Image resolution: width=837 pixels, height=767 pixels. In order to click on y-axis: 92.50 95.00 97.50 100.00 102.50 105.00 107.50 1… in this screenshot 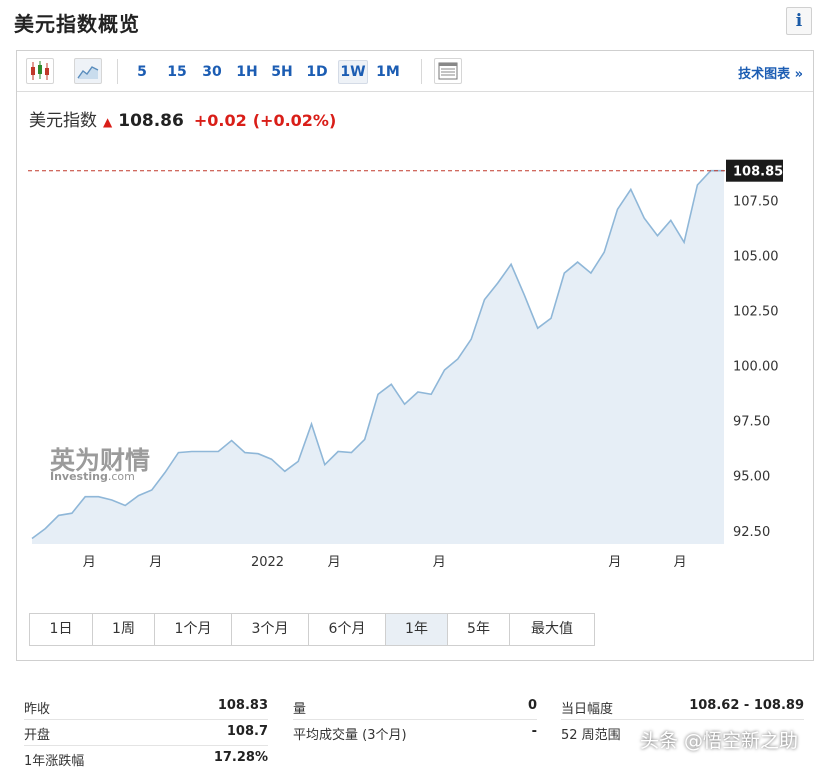, I will do `click(754, 349)`.